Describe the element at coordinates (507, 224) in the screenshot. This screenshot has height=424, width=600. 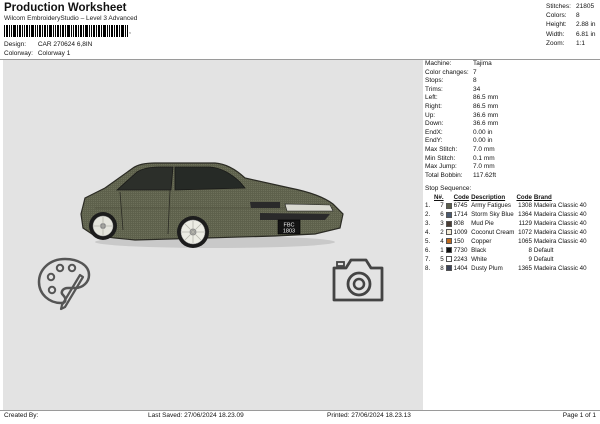
I see `table-row: 3. 3 808 Mud Pie 1129 Madeira Classic 40` at that location.